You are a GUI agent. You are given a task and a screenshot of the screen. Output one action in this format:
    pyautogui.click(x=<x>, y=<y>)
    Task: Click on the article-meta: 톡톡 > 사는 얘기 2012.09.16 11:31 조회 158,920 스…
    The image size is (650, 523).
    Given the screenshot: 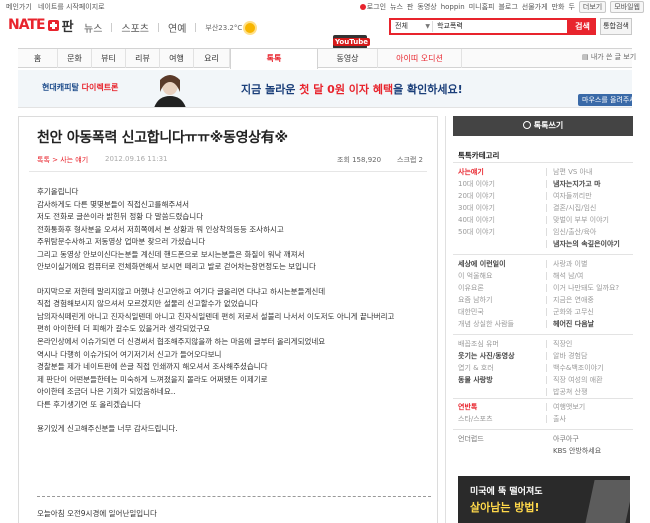 What is the action you would take?
    pyautogui.click(x=232, y=161)
    